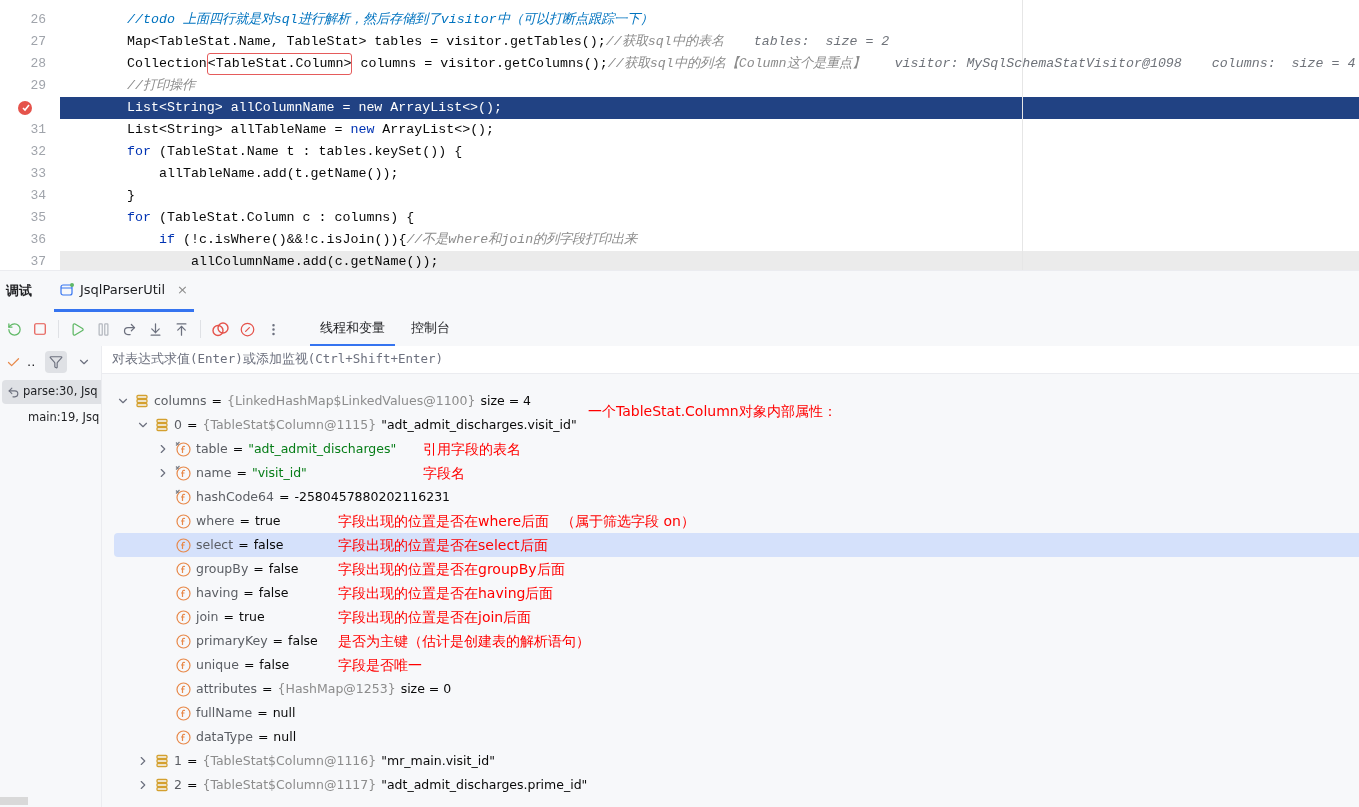 The width and height of the screenshot is (1359, 807). What do you see at coordinates (51, 392) in the screenshot?
I see `stack-frame: parse:30, Jsq` at bounding box center [51, 392].